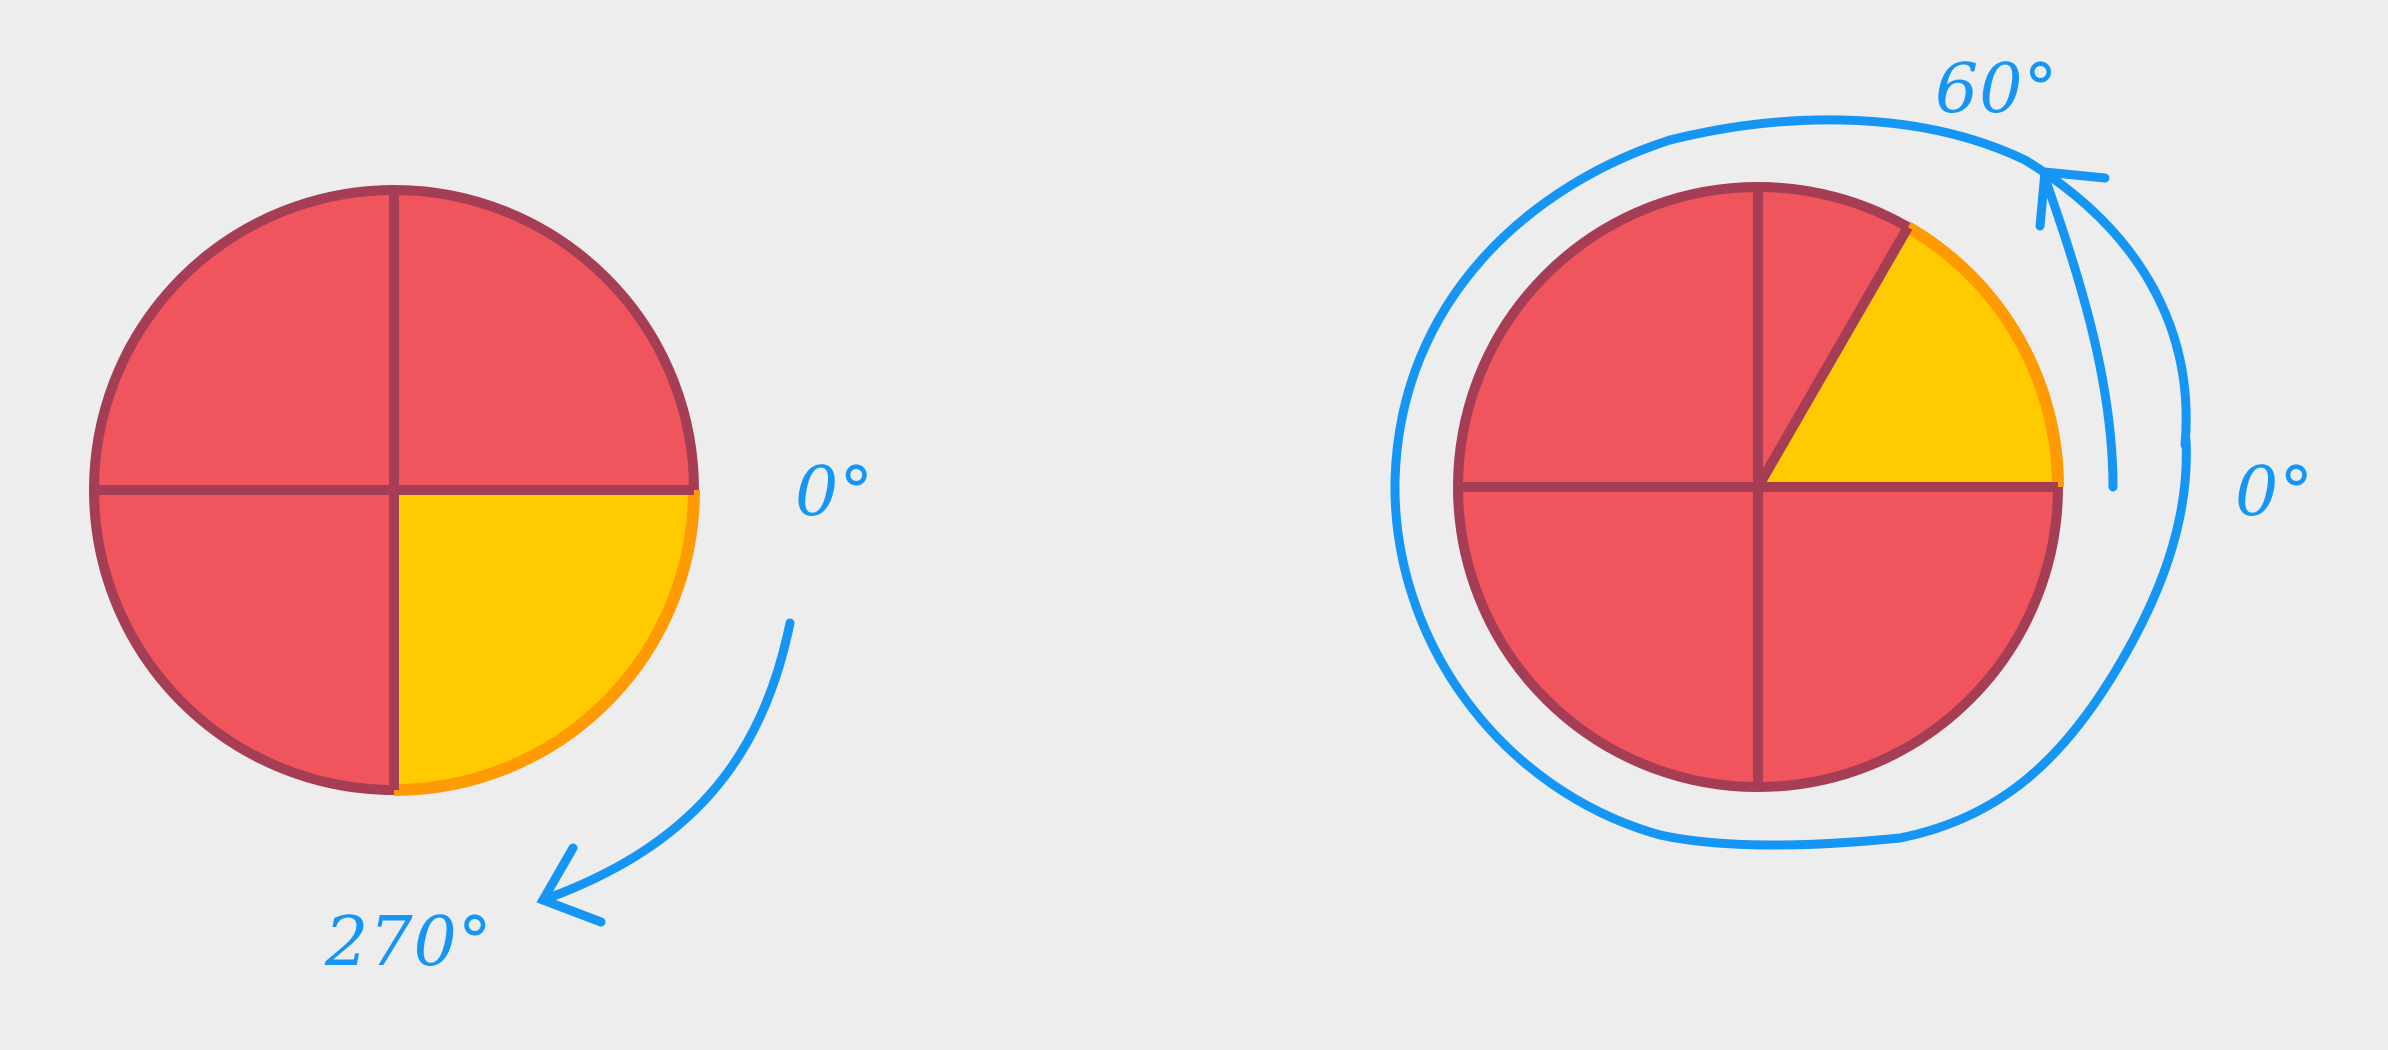  What do you see at coordinates (2274, 492) in the screenshot?
I see `right-start-angle-label: 0°` at bounding box center [2274, 492].